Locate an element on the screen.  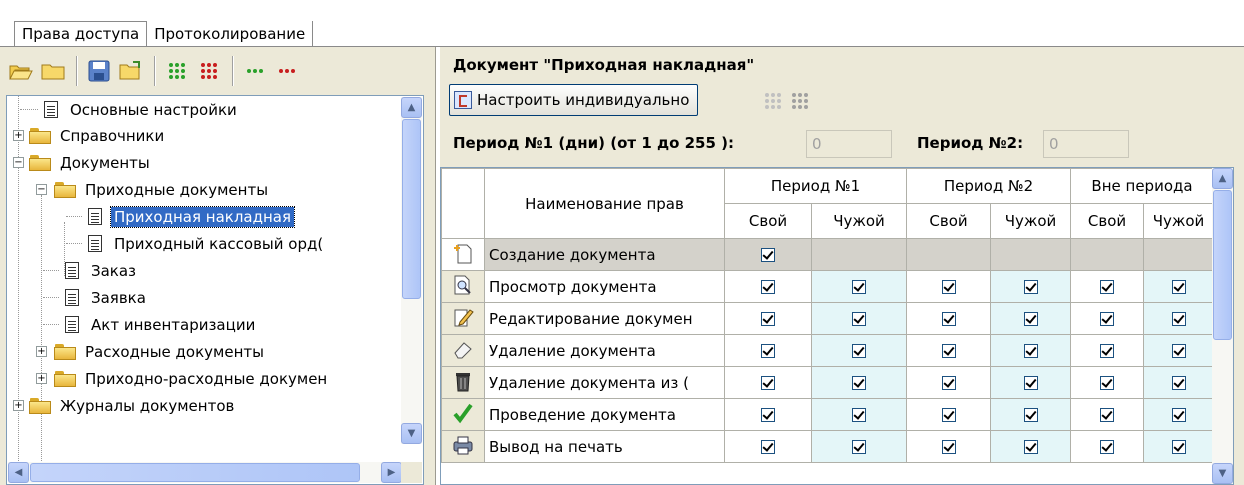
period-2-input: 0 is located at coordinates (1086, 144).